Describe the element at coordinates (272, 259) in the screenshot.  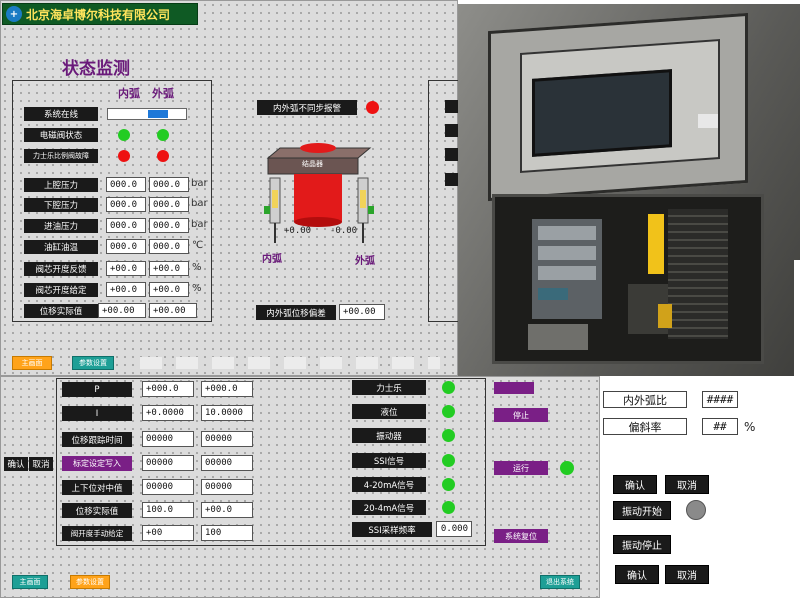
I see `inner-arc-label: 内弧` at that location.